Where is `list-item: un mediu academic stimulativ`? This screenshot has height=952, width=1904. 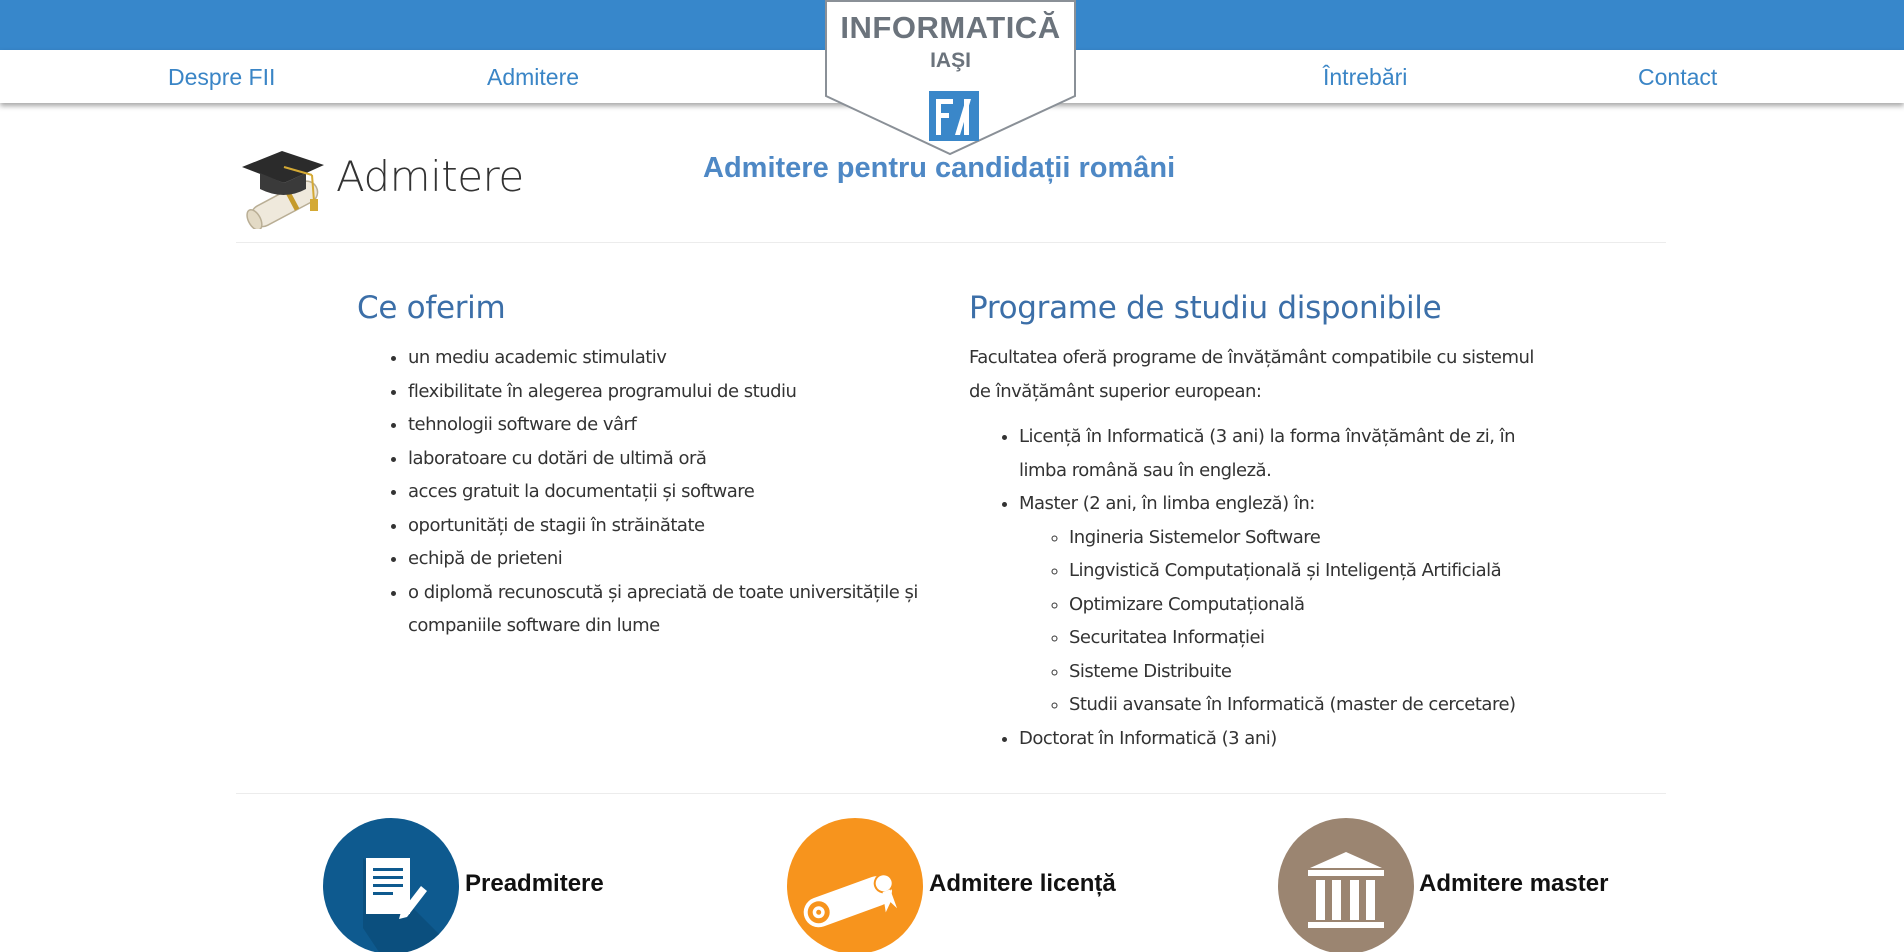 list-item: un mediu academic stimulativ is located at coordinates (663, 358).